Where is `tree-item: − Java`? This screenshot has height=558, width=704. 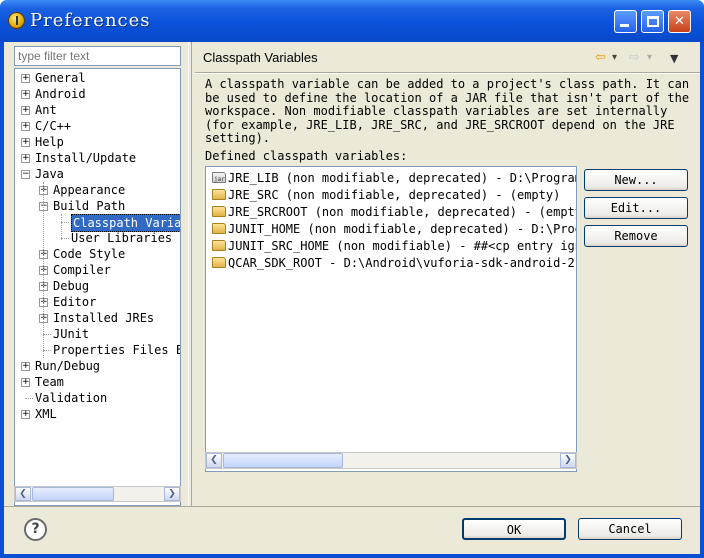 tree-item: − Java is located at coordinates (97, 174).